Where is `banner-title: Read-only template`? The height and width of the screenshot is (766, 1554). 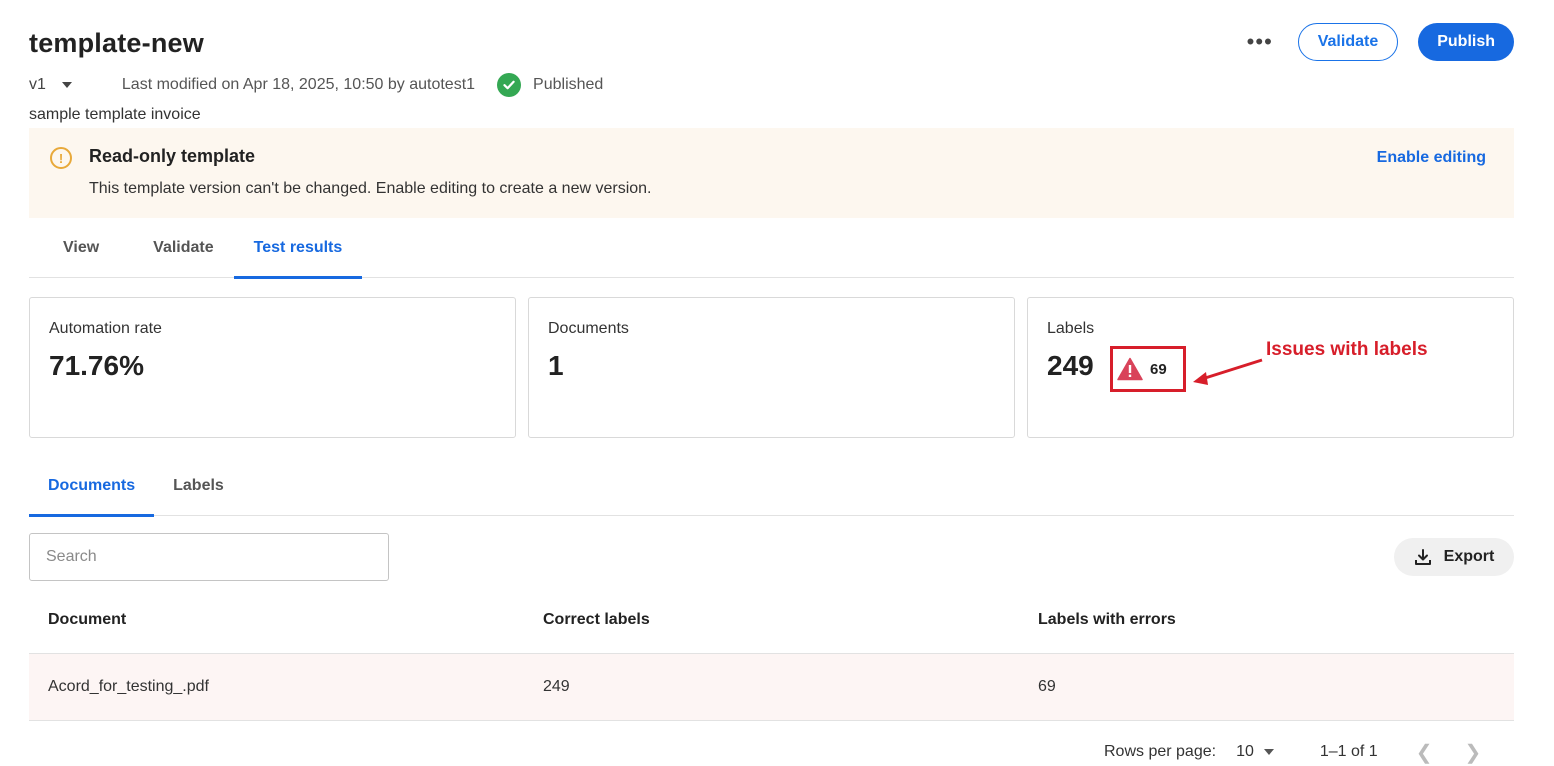 banner-title: Read-only template is located at coordinates (172, 156).